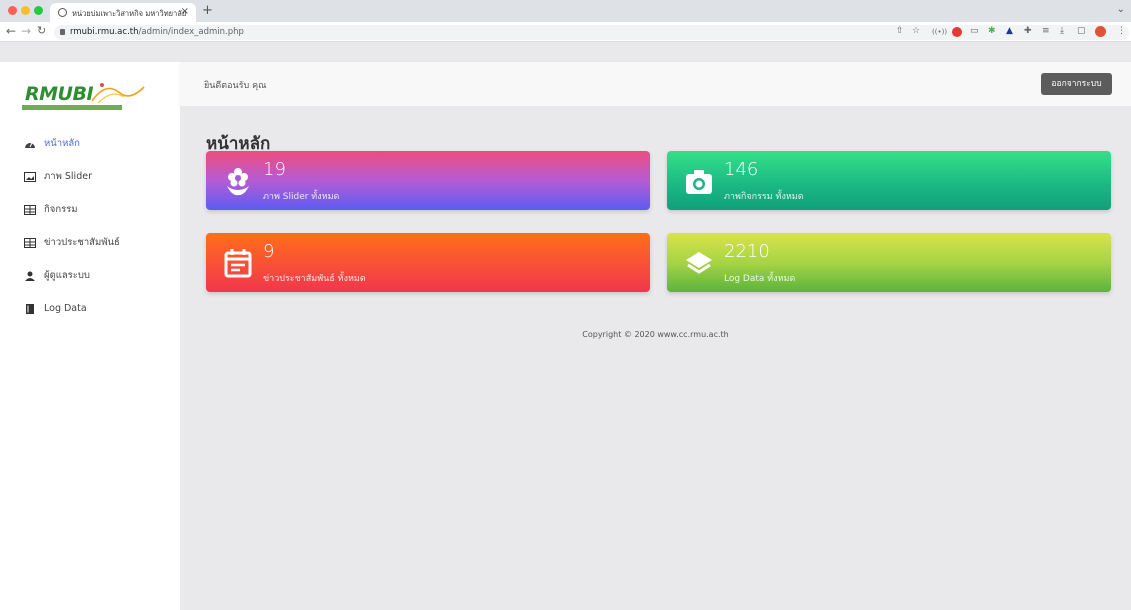 The height and width of the screenshot is (610, 1131). What do you see at coordinates (655, 334) in the screenshot?
I see `footer-copyright: Copyright © 2020 www.cc.rmu.ac.th` at bounding box center [655, 334].